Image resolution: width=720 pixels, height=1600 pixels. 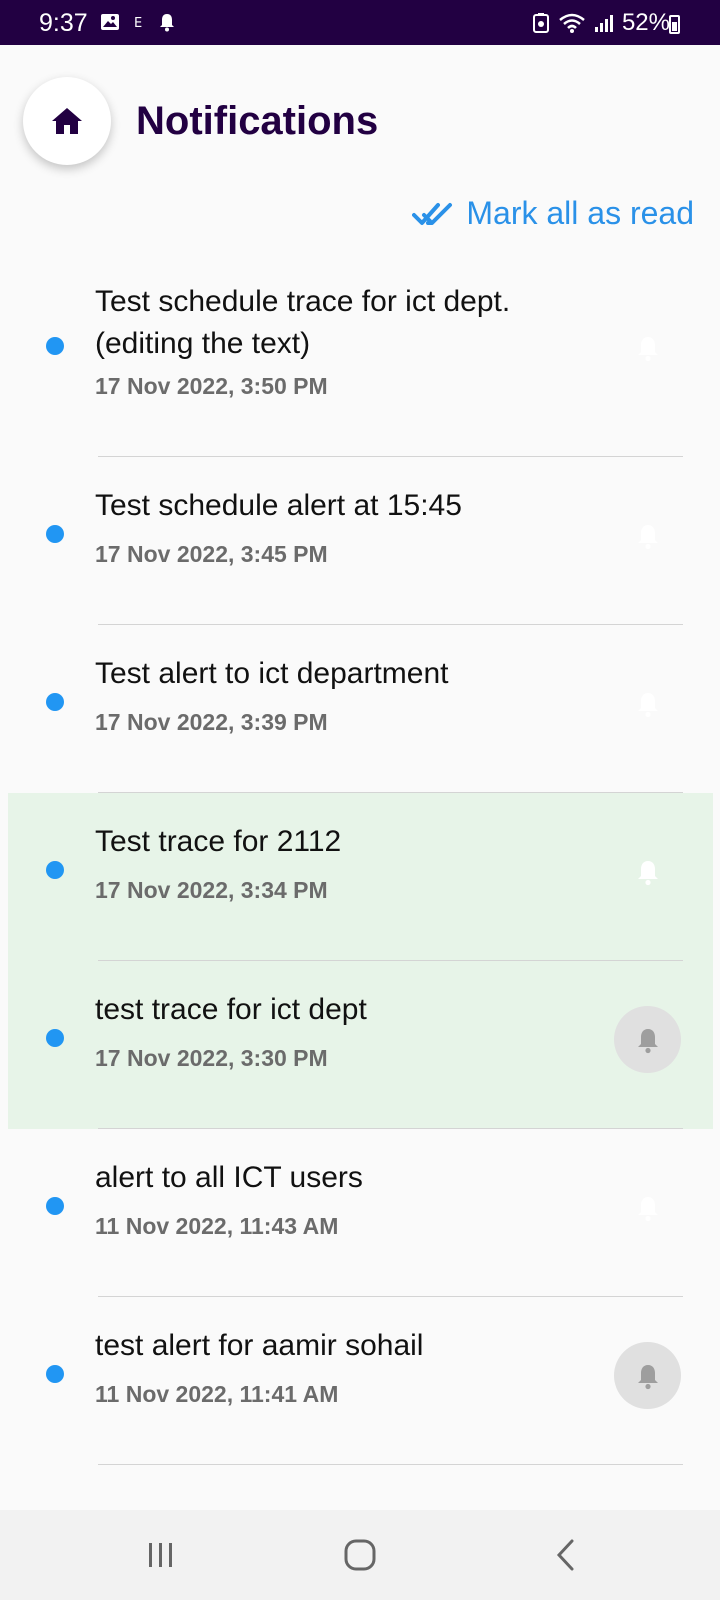 I want to click on home-nav-button, so click(x=360, y=1555).